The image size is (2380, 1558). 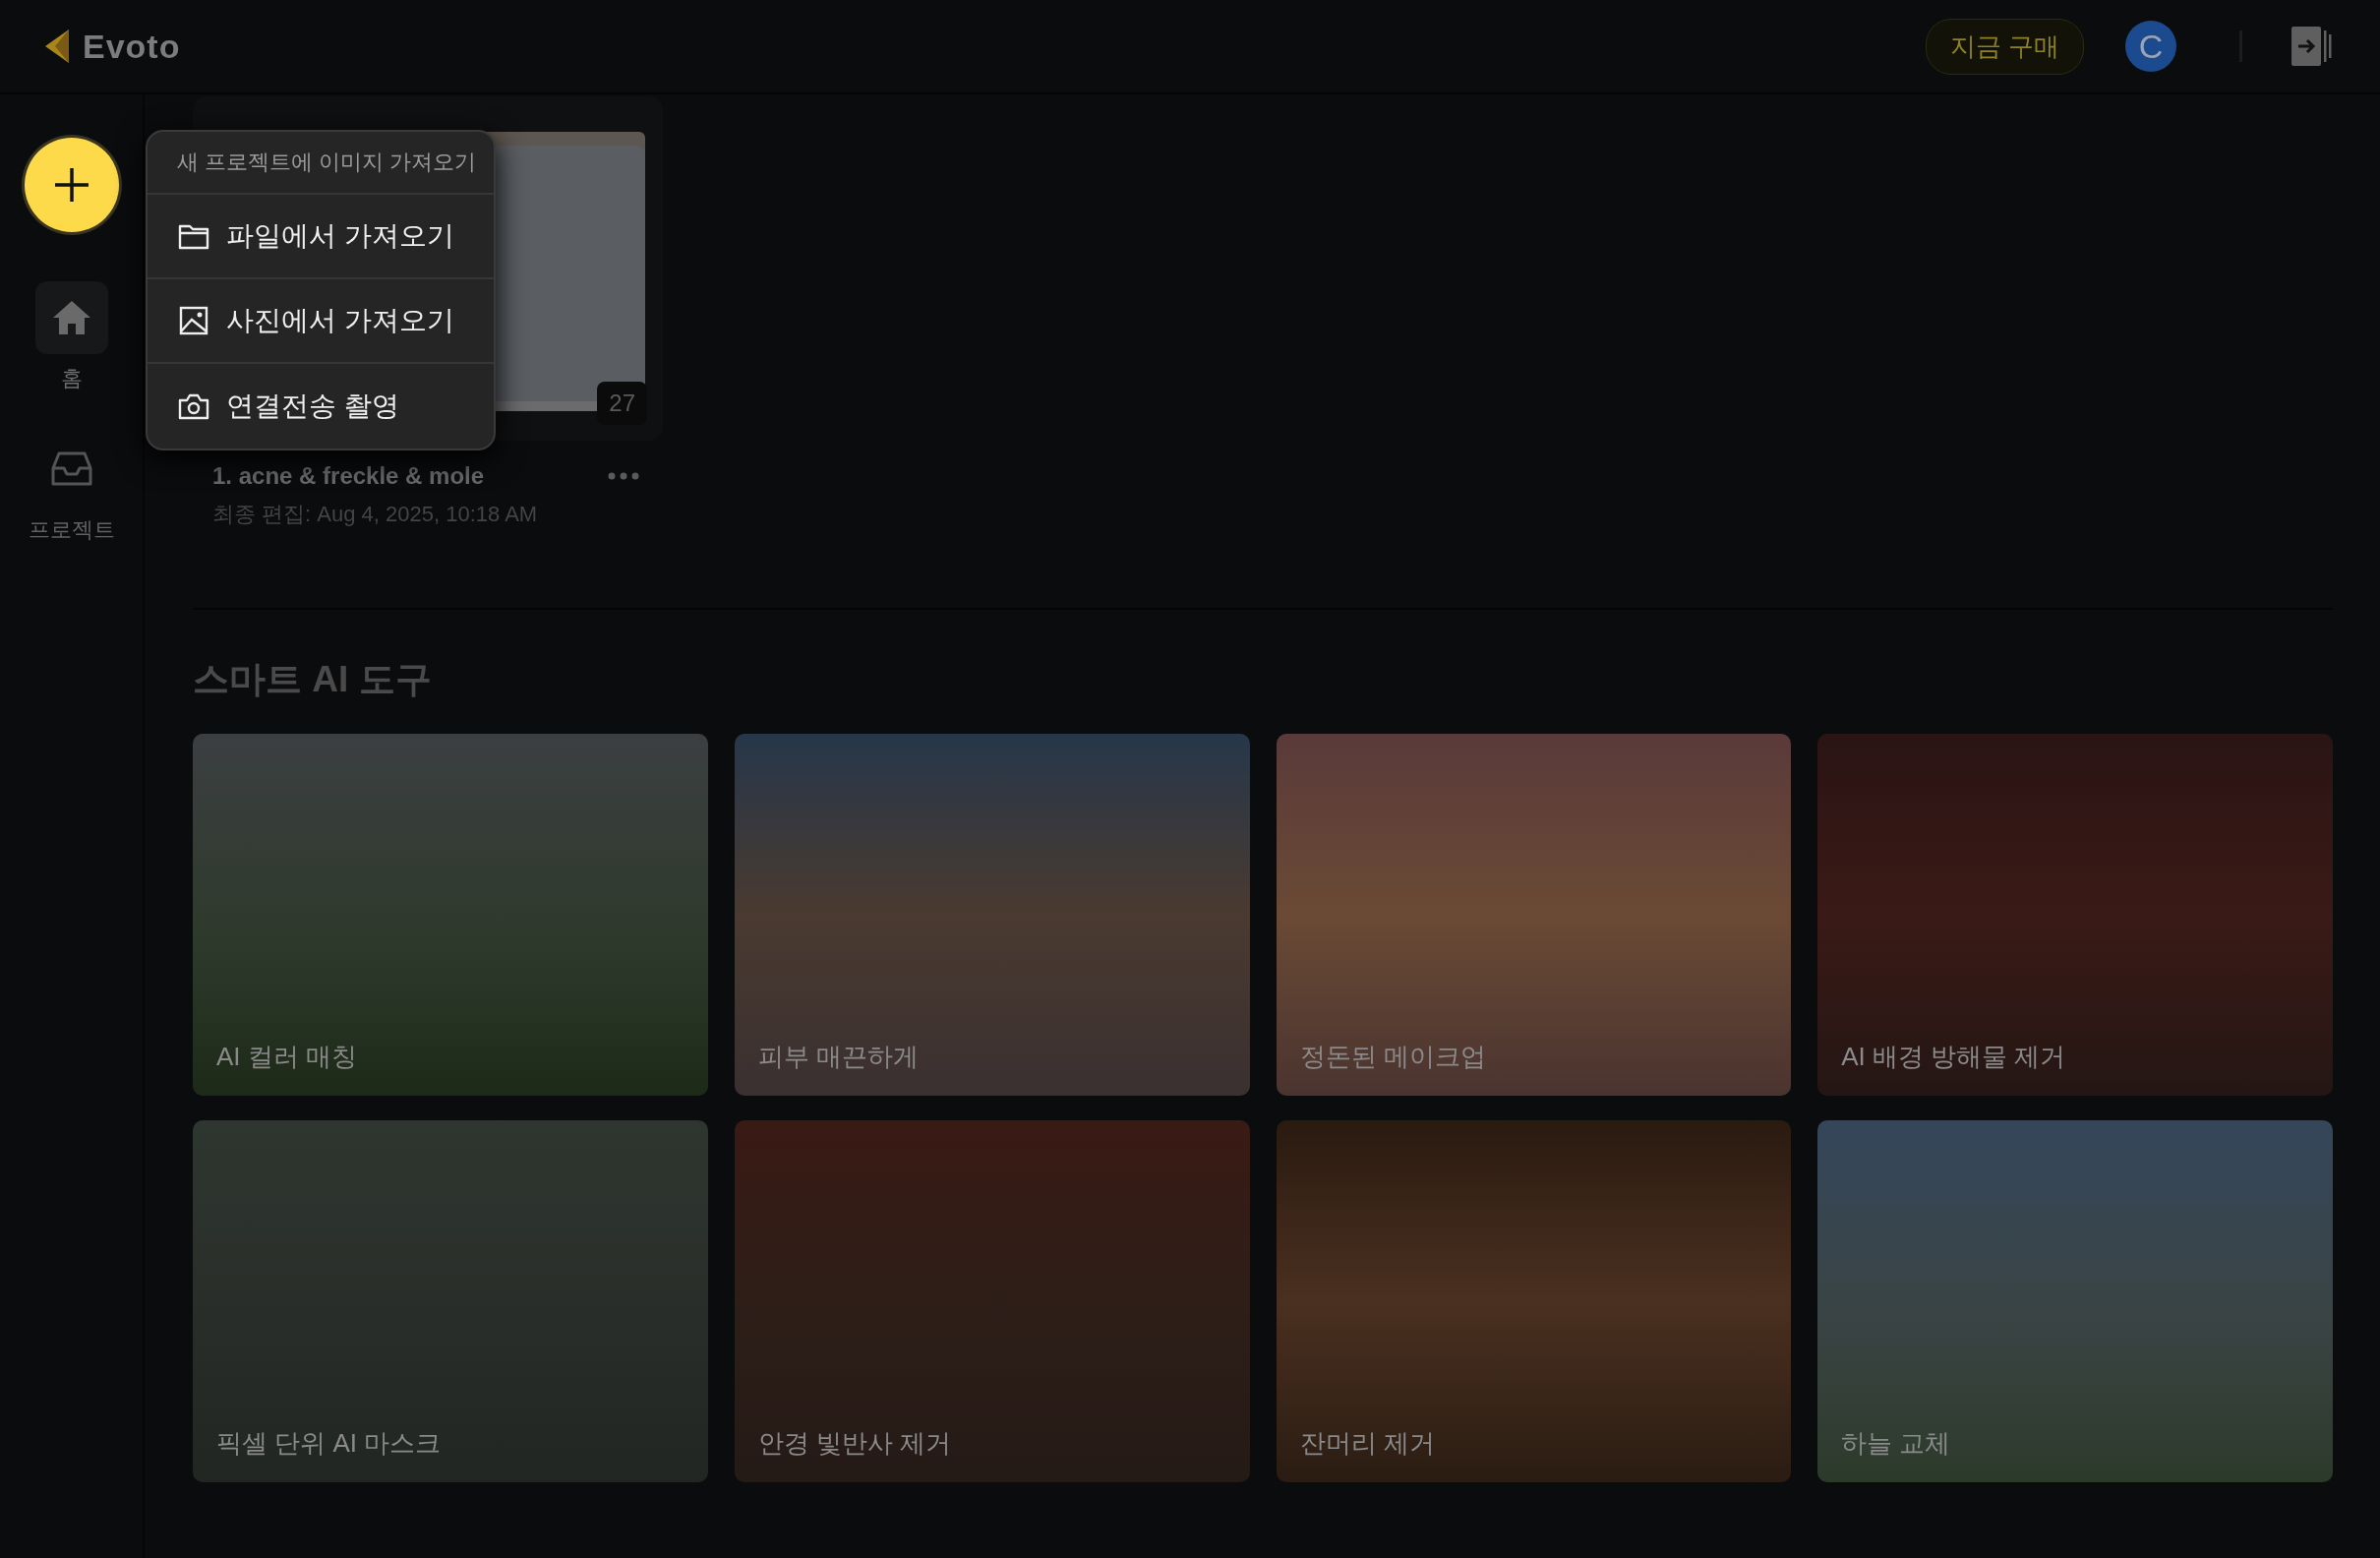 What do you see at coordinates (132, 46) in the screenshot?
I see `app-logo-text: Evoto` at bounding box center [132, 46].